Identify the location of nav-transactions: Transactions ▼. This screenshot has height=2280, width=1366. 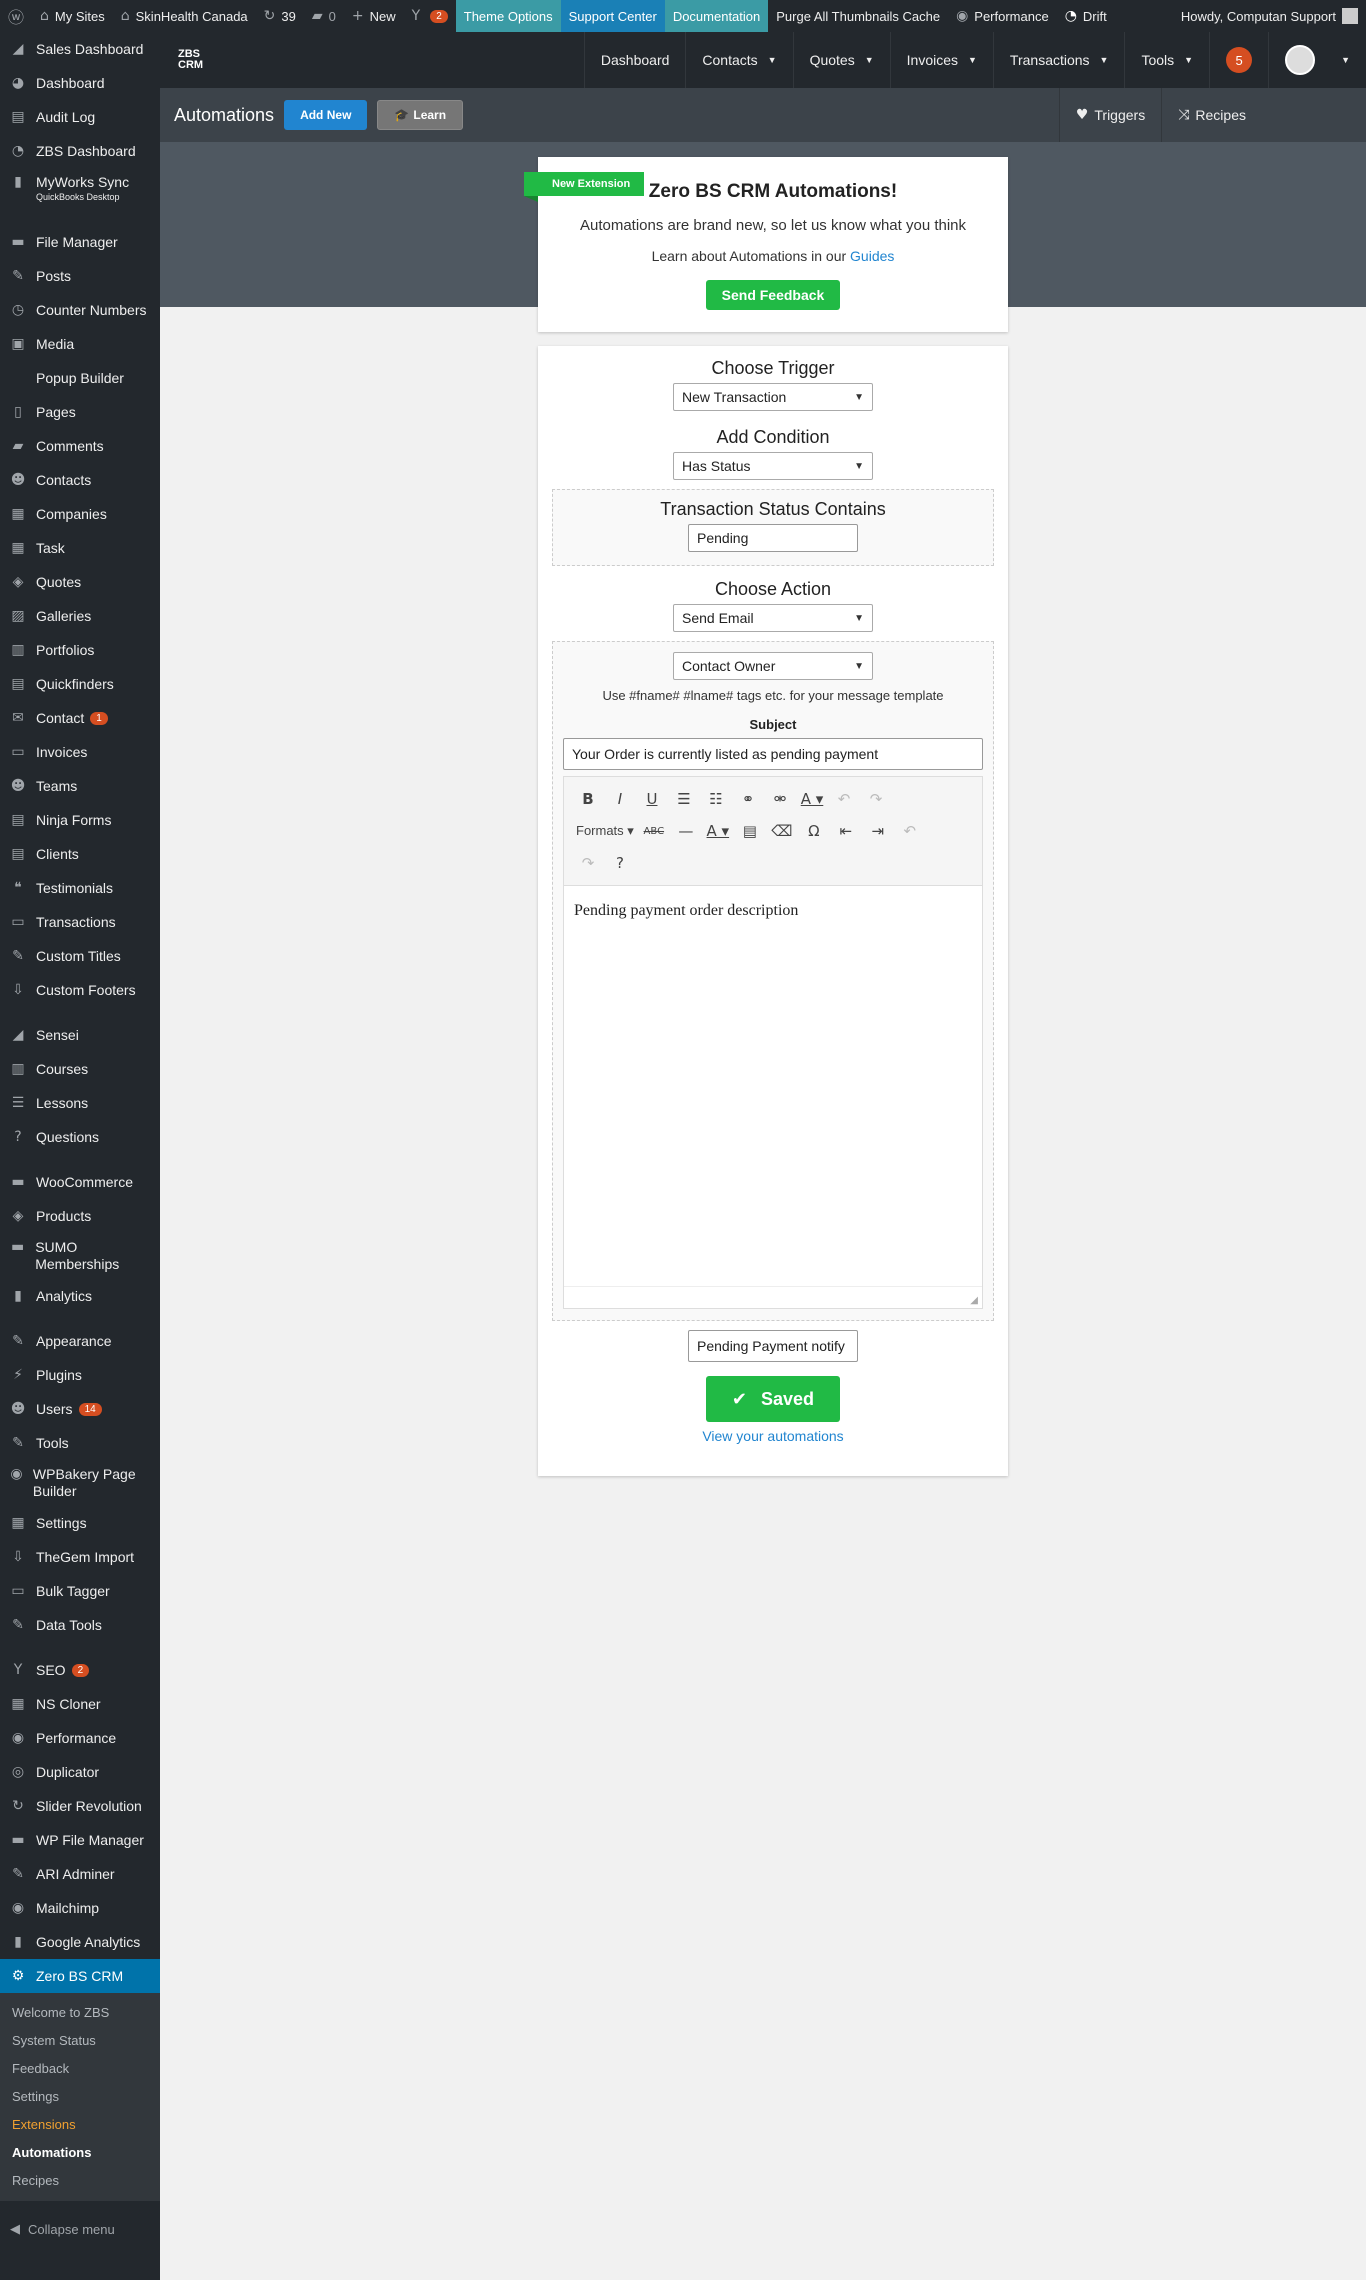
(1058, 60).